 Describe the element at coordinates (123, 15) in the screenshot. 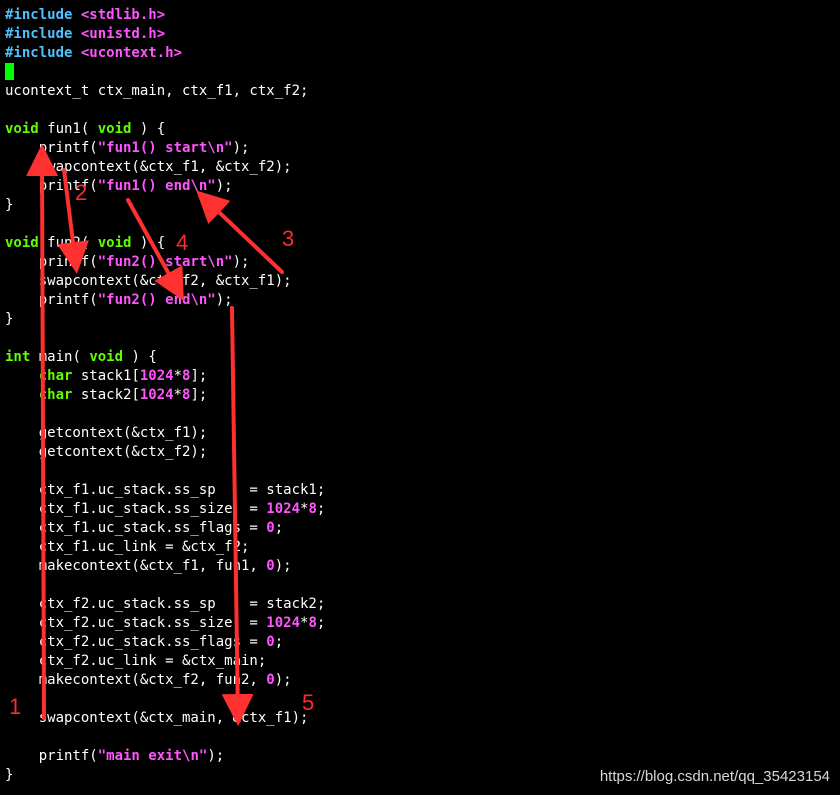

I see `code-token: <stdlib.h>` at that location.